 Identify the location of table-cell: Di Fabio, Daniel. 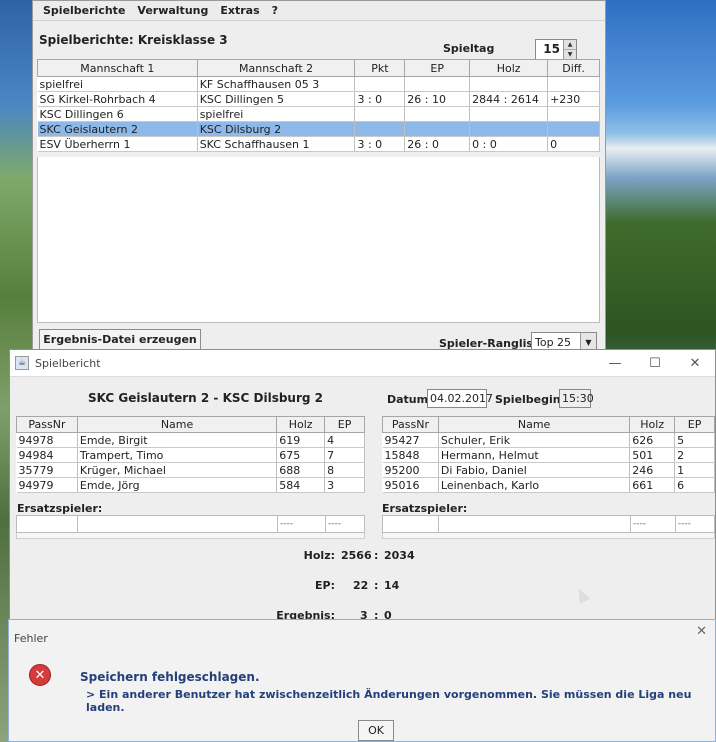
(534, 470).